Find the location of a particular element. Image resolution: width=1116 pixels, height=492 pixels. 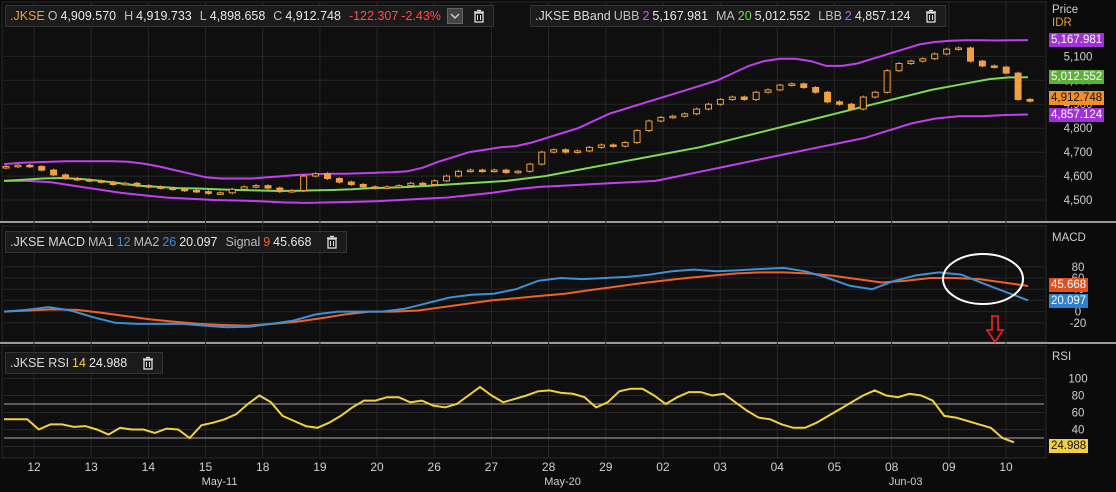

rsi-symbol: .JKSE RSI is located at coordinates (40, 363).